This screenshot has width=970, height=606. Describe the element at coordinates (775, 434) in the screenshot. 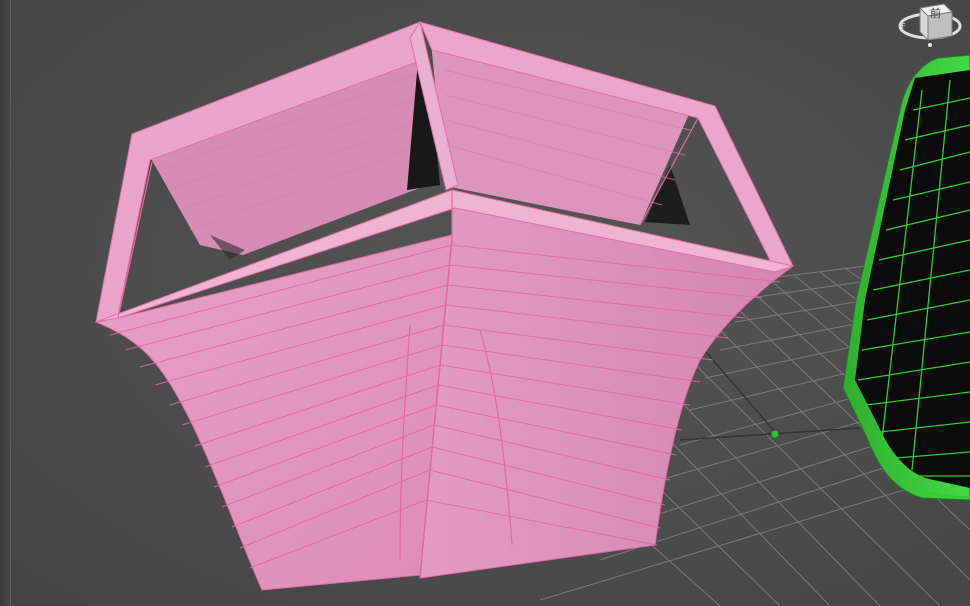

I see `world-origin-pivot` at that location.